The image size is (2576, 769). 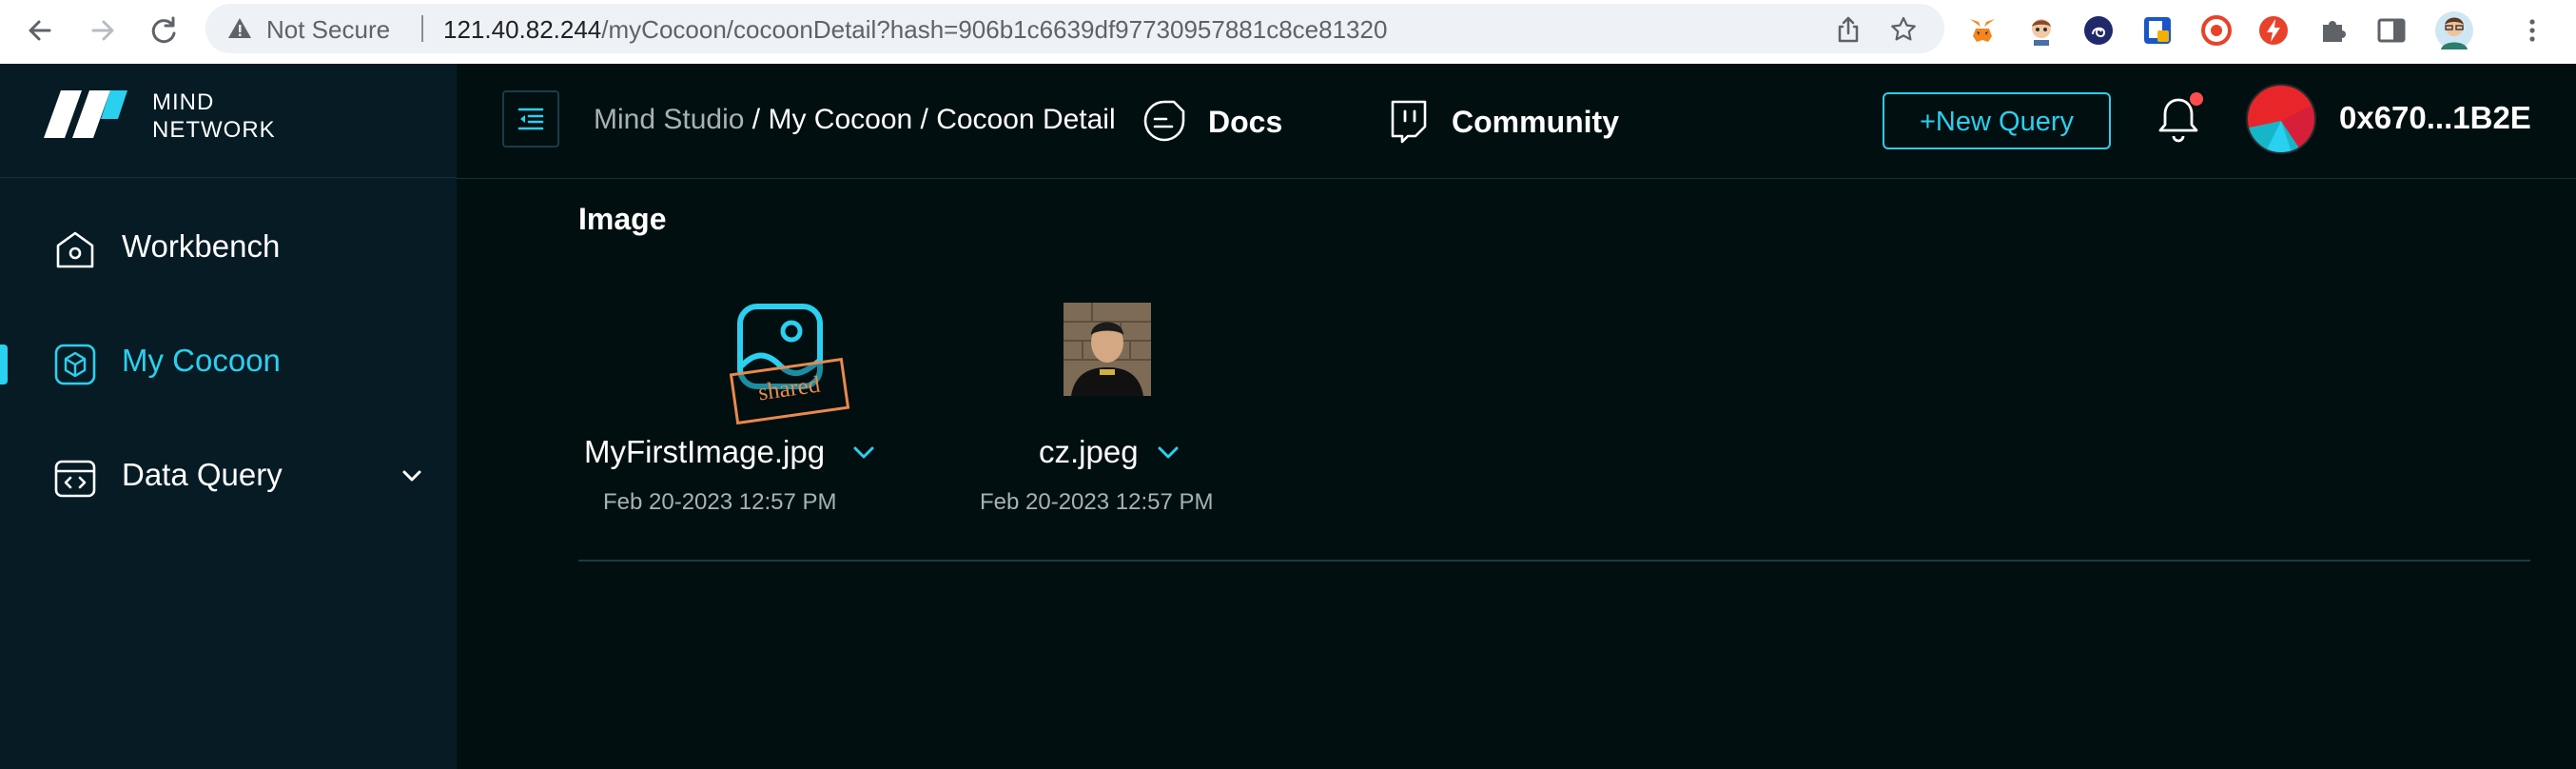 I want to click on profile-avatar, so click(x=2454, y=30).